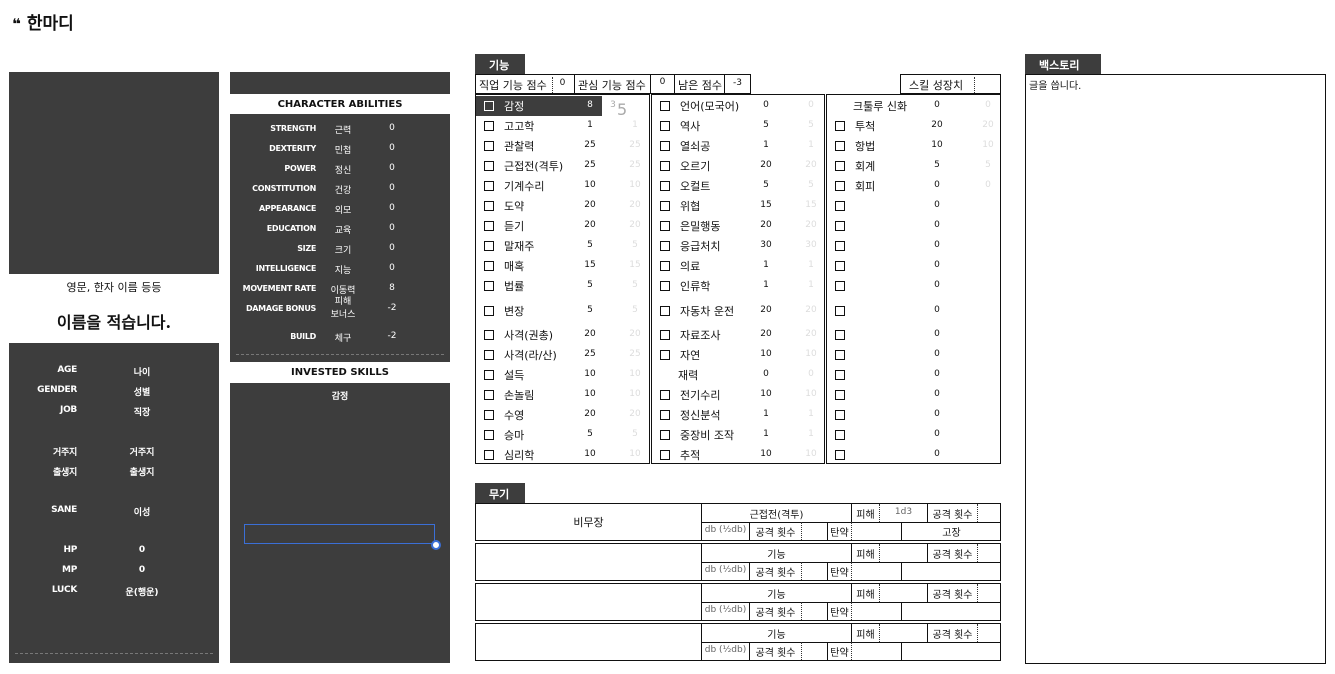 The image size is (1335, 674). I want to click on skill-row: 추적 10 10, so click(738, 455).